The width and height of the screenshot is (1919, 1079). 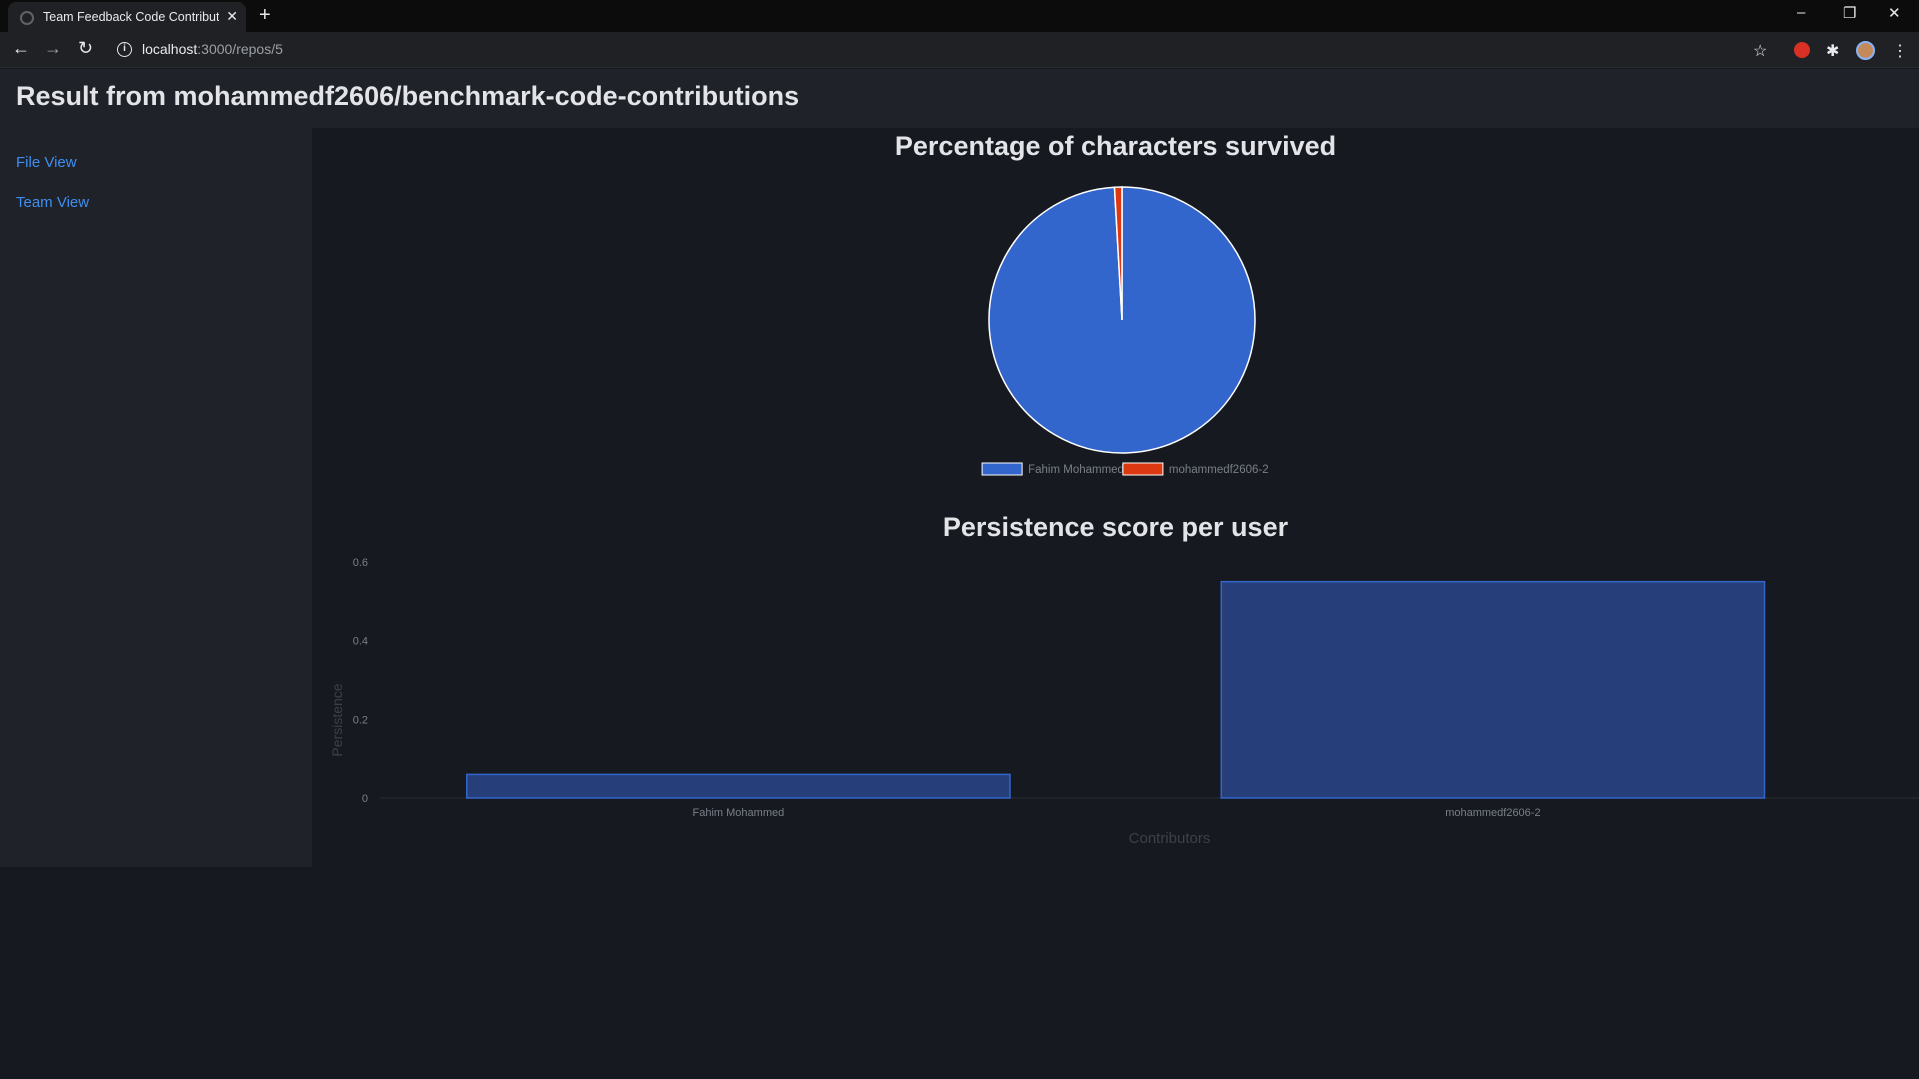 What do you see at coordinates (240, 49) in the screenshot?
I see `url-path: :3000/repos/5` at bounding box center [240, 49].